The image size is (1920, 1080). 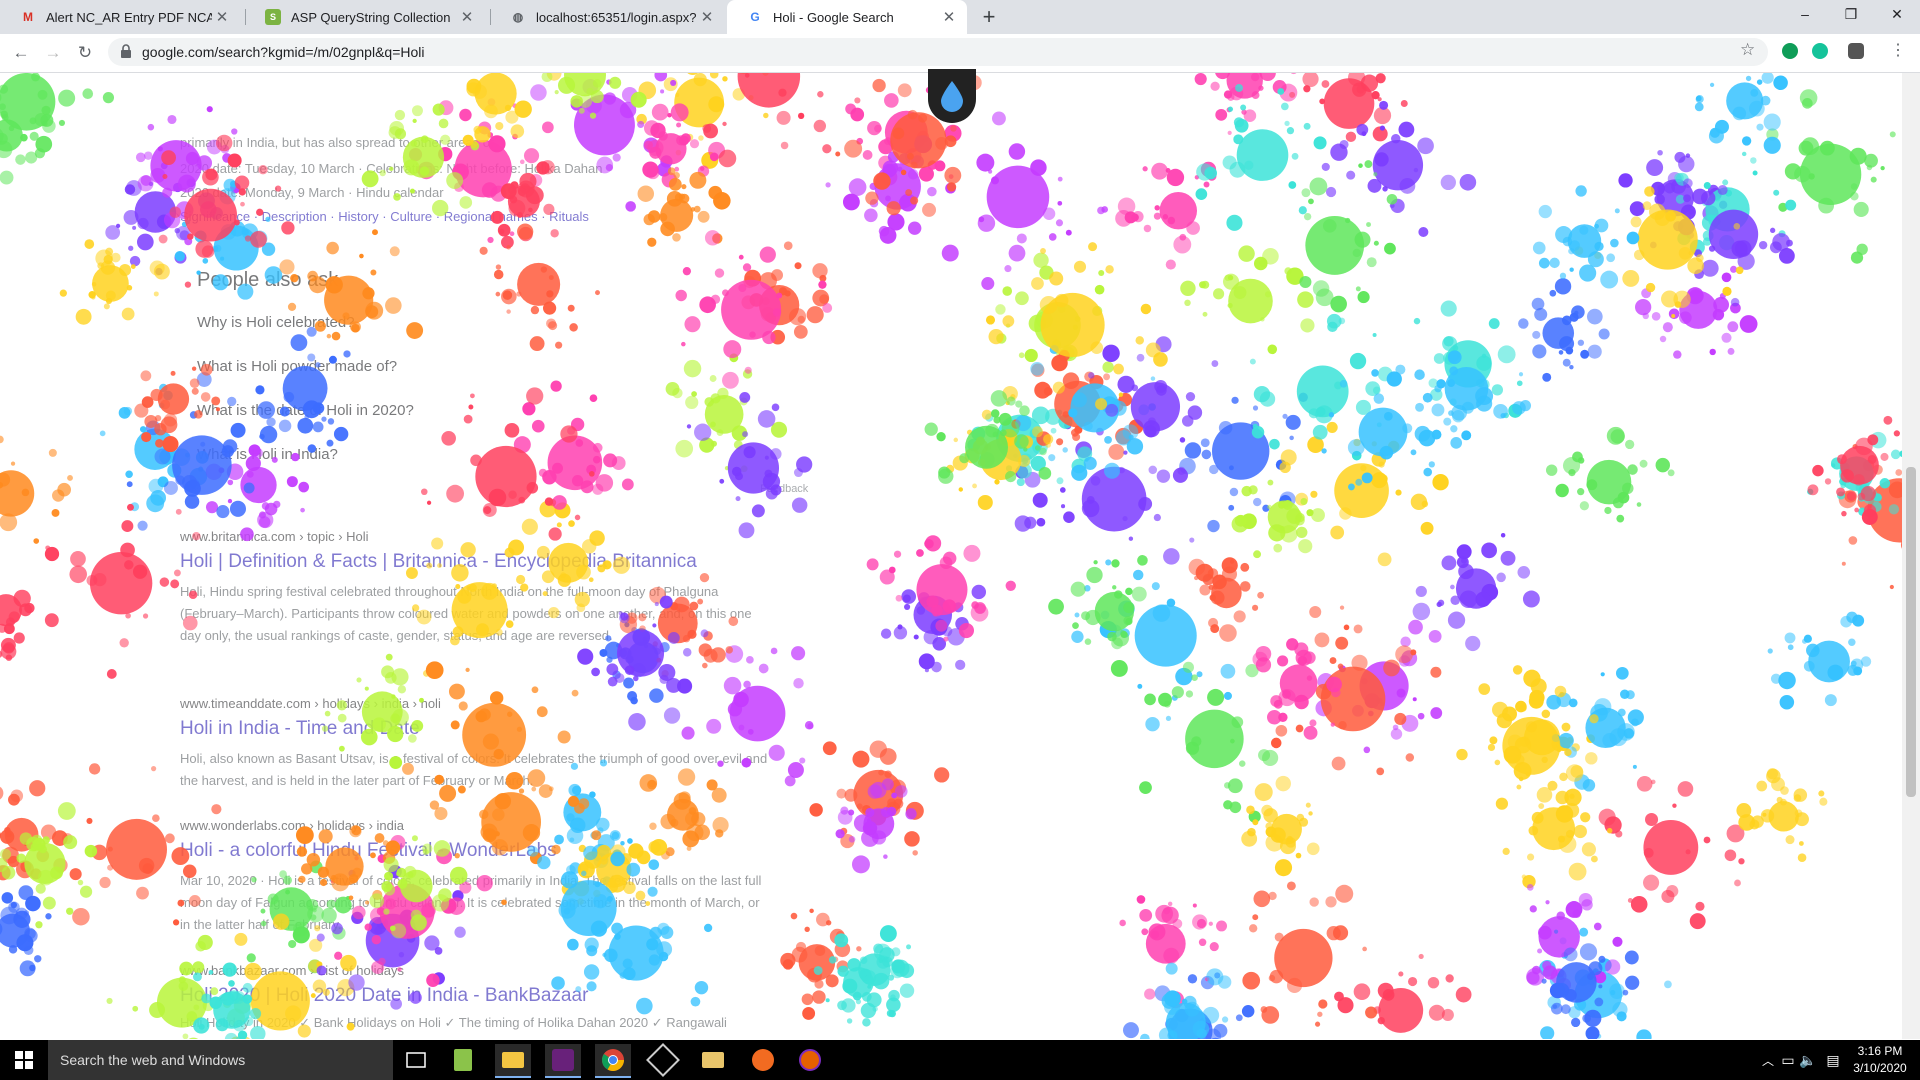 What do you see at coordinates (28, 17) in the screenshot?
I see `gmail-icon: M` at bounding box center [28, 17].